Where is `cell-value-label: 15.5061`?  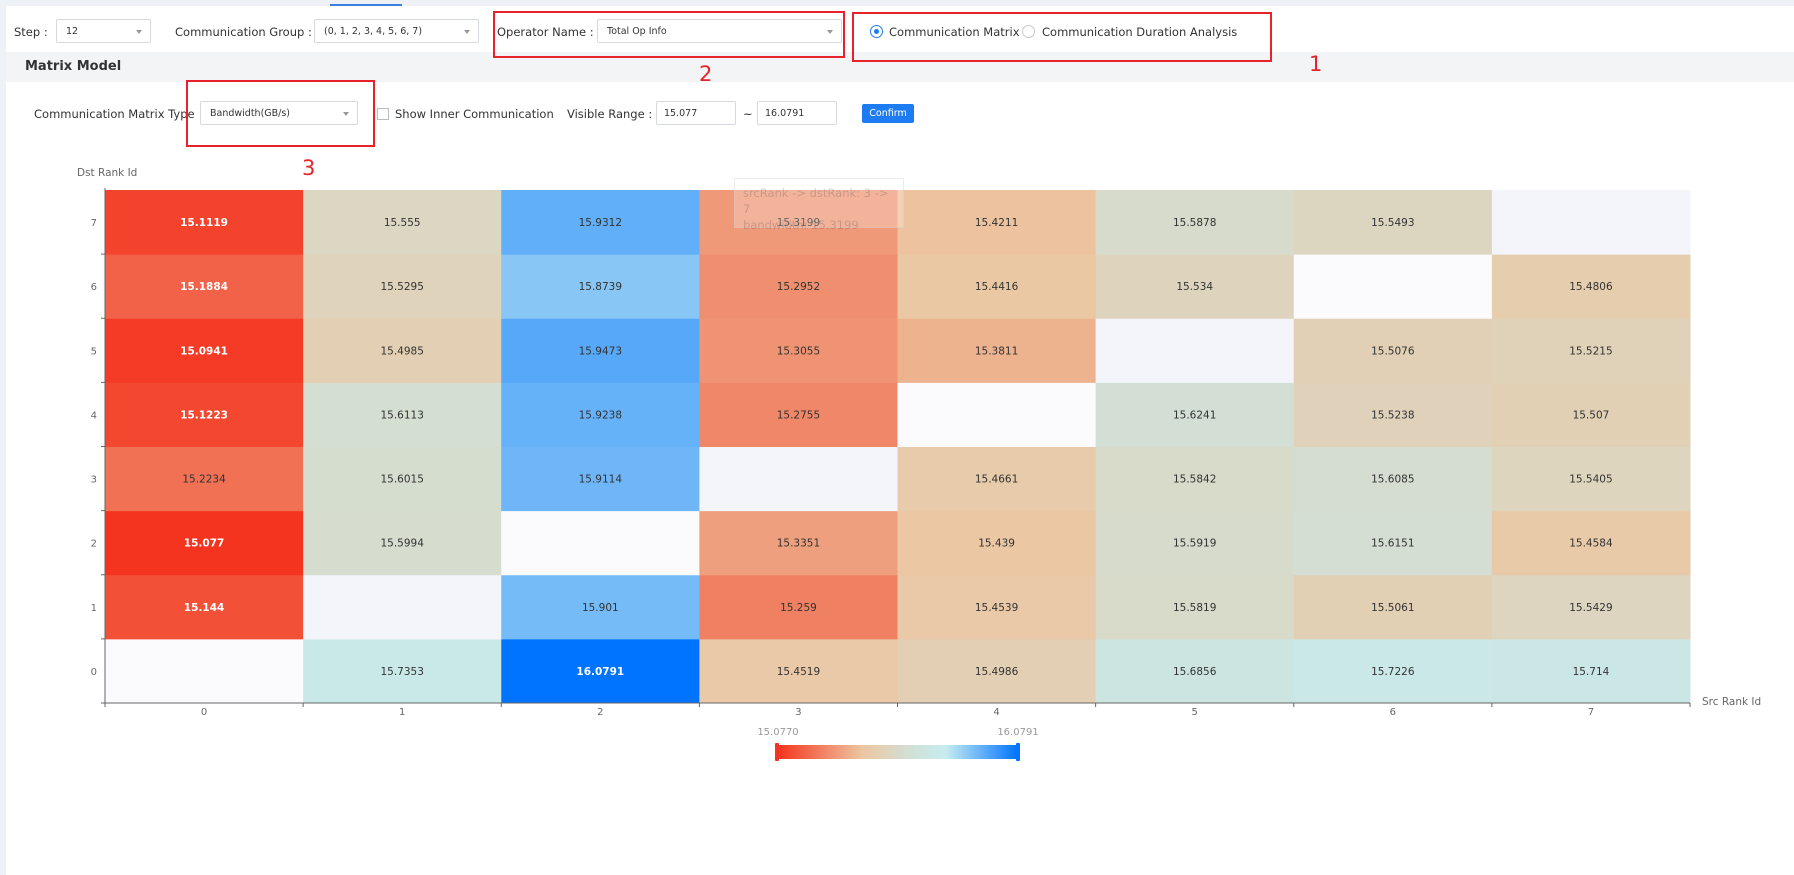 cell-value-label: 15.5061 is located at coordinates (1392, 608).